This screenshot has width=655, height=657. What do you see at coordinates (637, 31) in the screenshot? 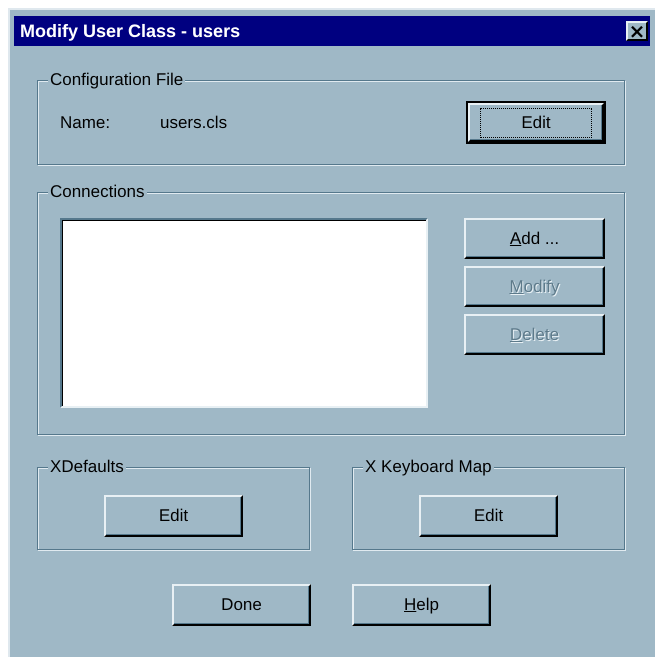
I see `close-button: ×` at bounding box center [637, 31].